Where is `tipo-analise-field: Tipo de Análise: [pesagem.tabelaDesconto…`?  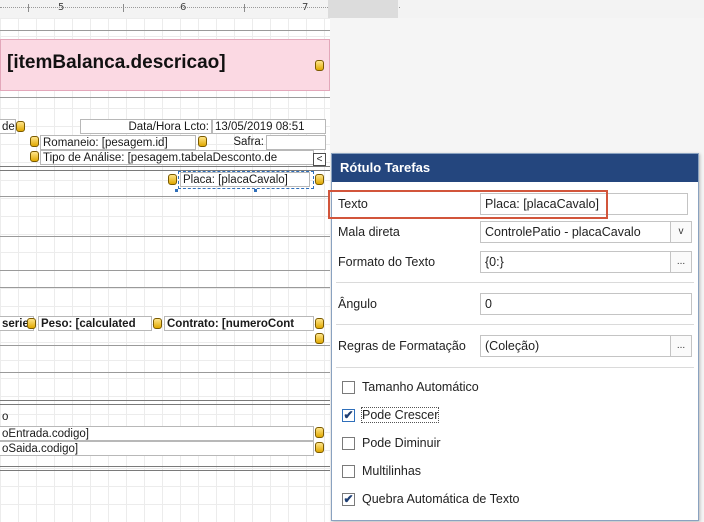
tipo-analise-field: Tipo de Análise: [pesagem.tabelaDesconto… is located at coordinates (177, 157).